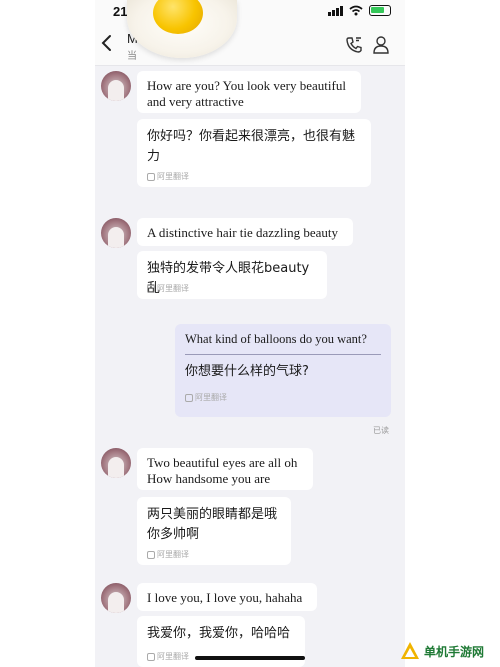  What do you see at coordinates (380, 10) in the screenshot?
I see `battery-icon` at bounding box center [380, 10].